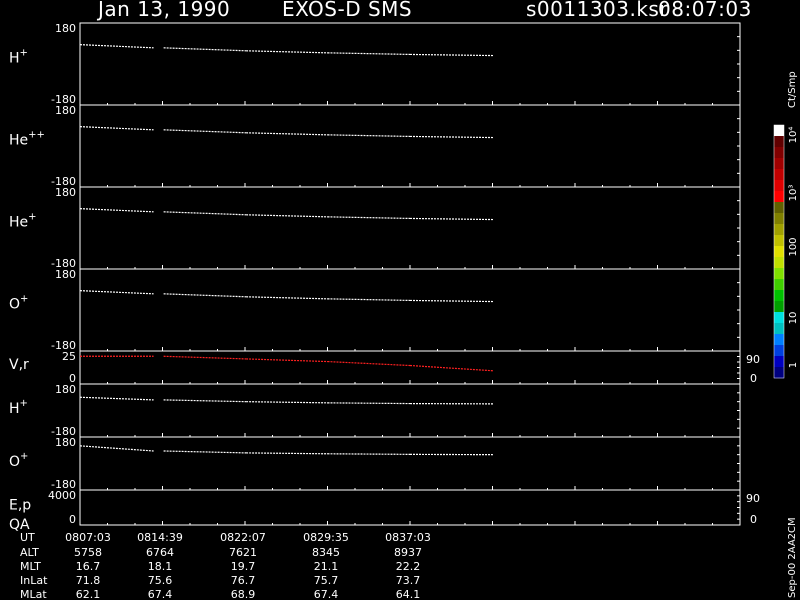 The height and width of the screenshot is (600, 800). What do you see at coordinates (793, 365) in the screenshot?
I see `colorbar-tick-label: 1` at bounding box center [793, 365].